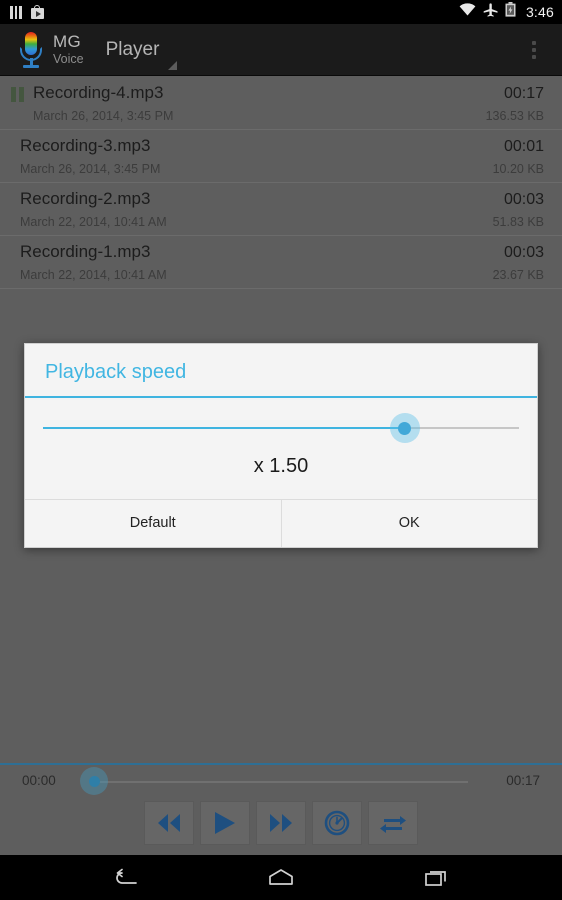 This screenshot has height=900, width=562. I want to click on repeat-icon, so click(393, 824).